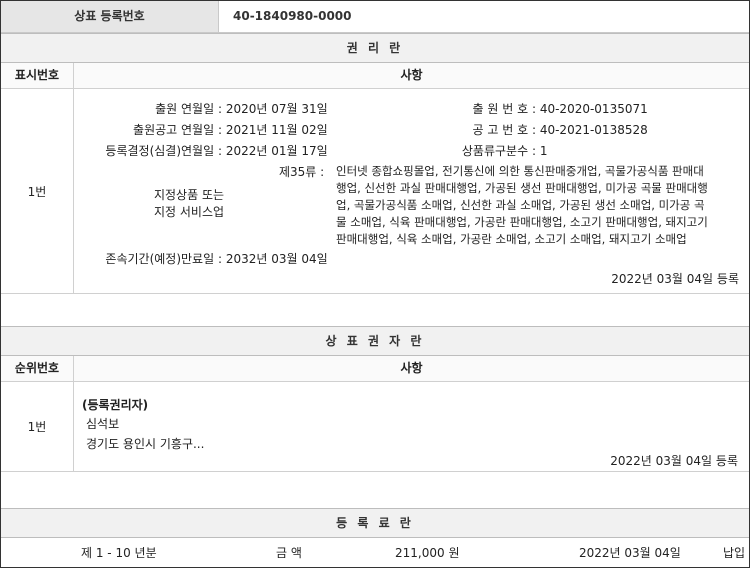  I want to click on registration-number-label: 상표 등록번호, so click(110, 16).